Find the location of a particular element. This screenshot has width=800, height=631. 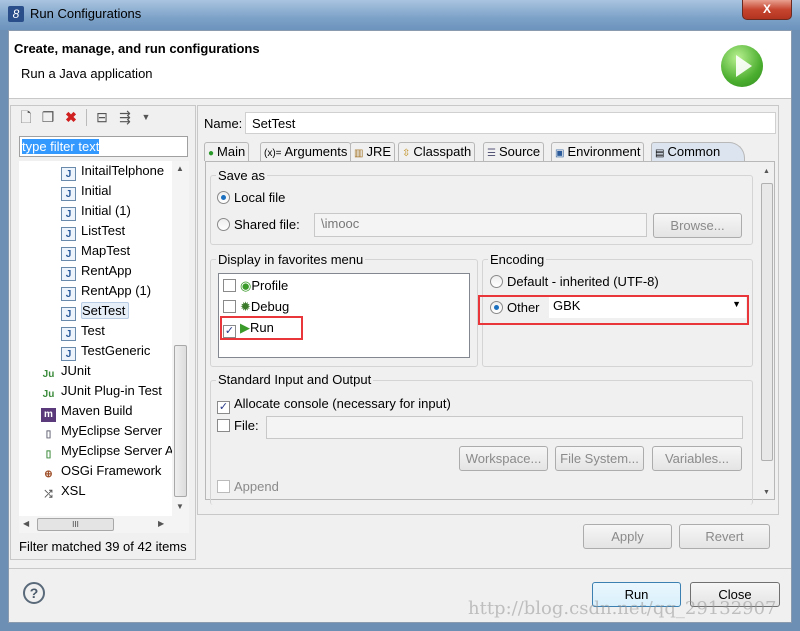

highlight-box is located at coordinates (613, 310).